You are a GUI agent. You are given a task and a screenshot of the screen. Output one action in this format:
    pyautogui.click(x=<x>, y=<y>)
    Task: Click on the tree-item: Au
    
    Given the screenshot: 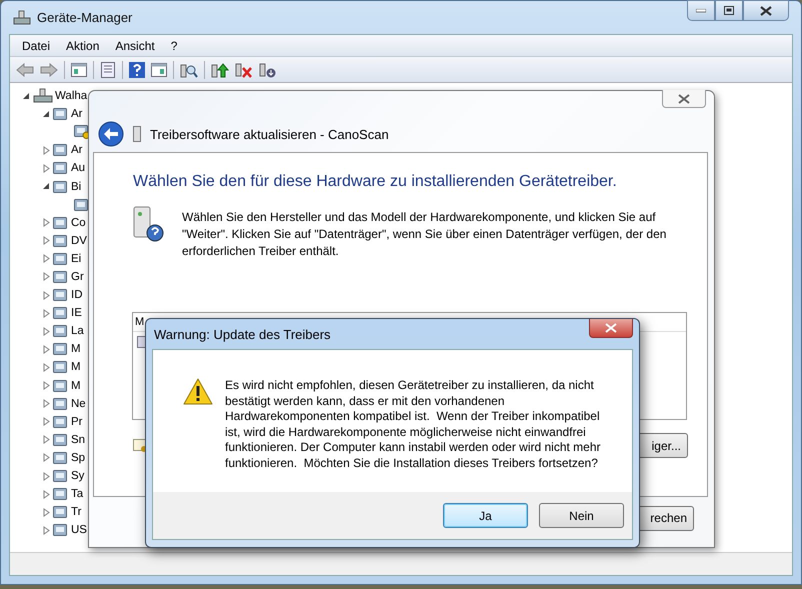 What is the action you would take?
    pyautogui.click(x=78, y=168)
    